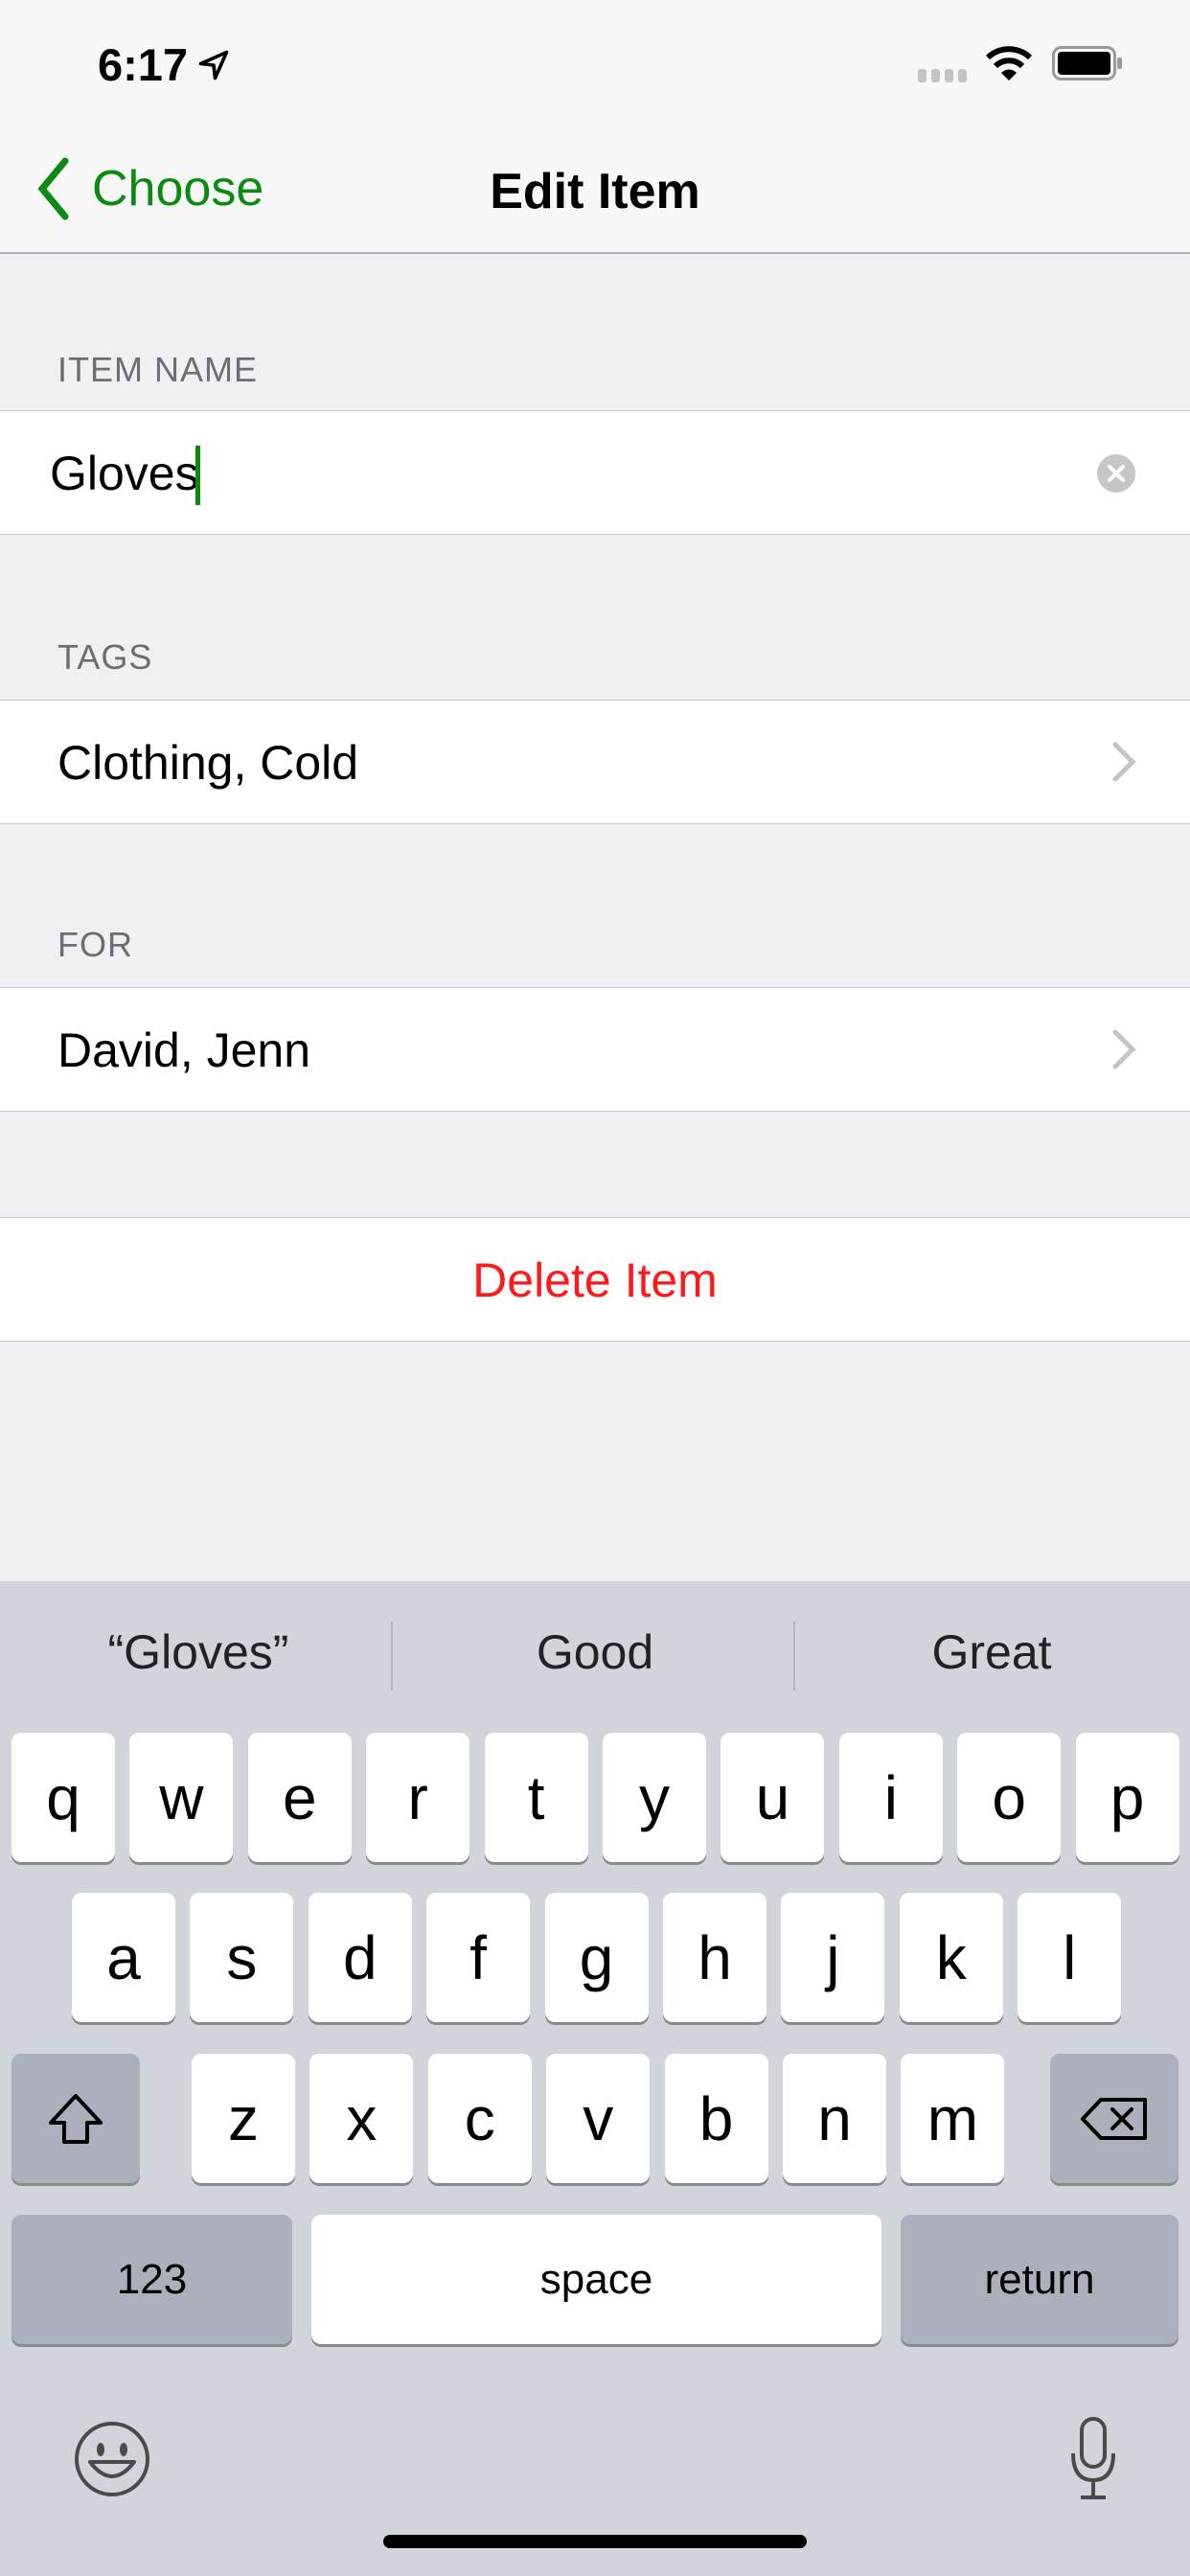 The image size is (1190, 2576). Describe the element at coordinates (198, 475) in the screenshot. I see `text-cursor` at that location.